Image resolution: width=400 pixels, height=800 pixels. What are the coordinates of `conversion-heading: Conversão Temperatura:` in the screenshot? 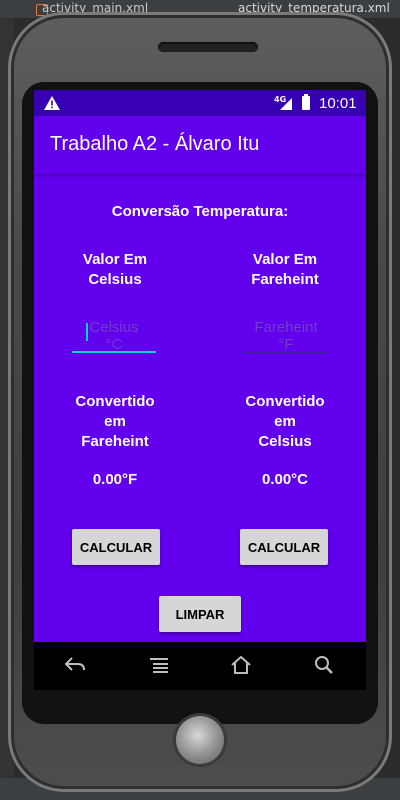 It's located at (200, 211).